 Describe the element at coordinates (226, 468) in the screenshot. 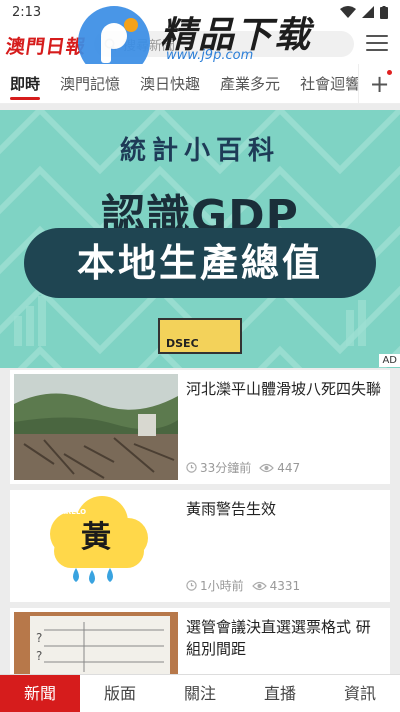

I see `news-time: 33分鐘前` at that location.